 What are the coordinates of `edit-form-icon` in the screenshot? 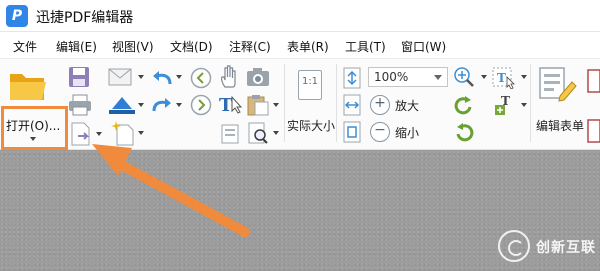 It's located at (558, 86).